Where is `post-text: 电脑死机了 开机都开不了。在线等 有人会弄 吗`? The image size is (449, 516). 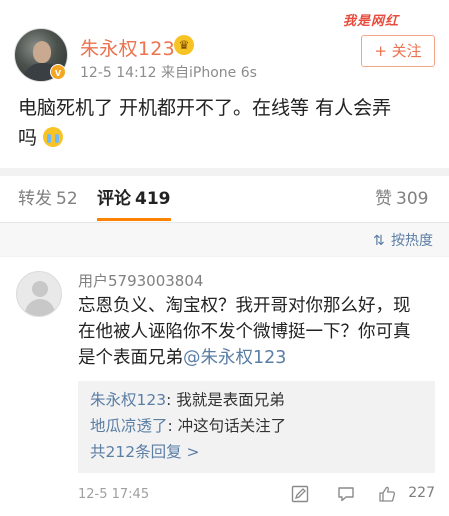
post-text: 电脑死机了 开机都开不了。在线等 有人会弄 吗 is located at coordinates (225, 123).